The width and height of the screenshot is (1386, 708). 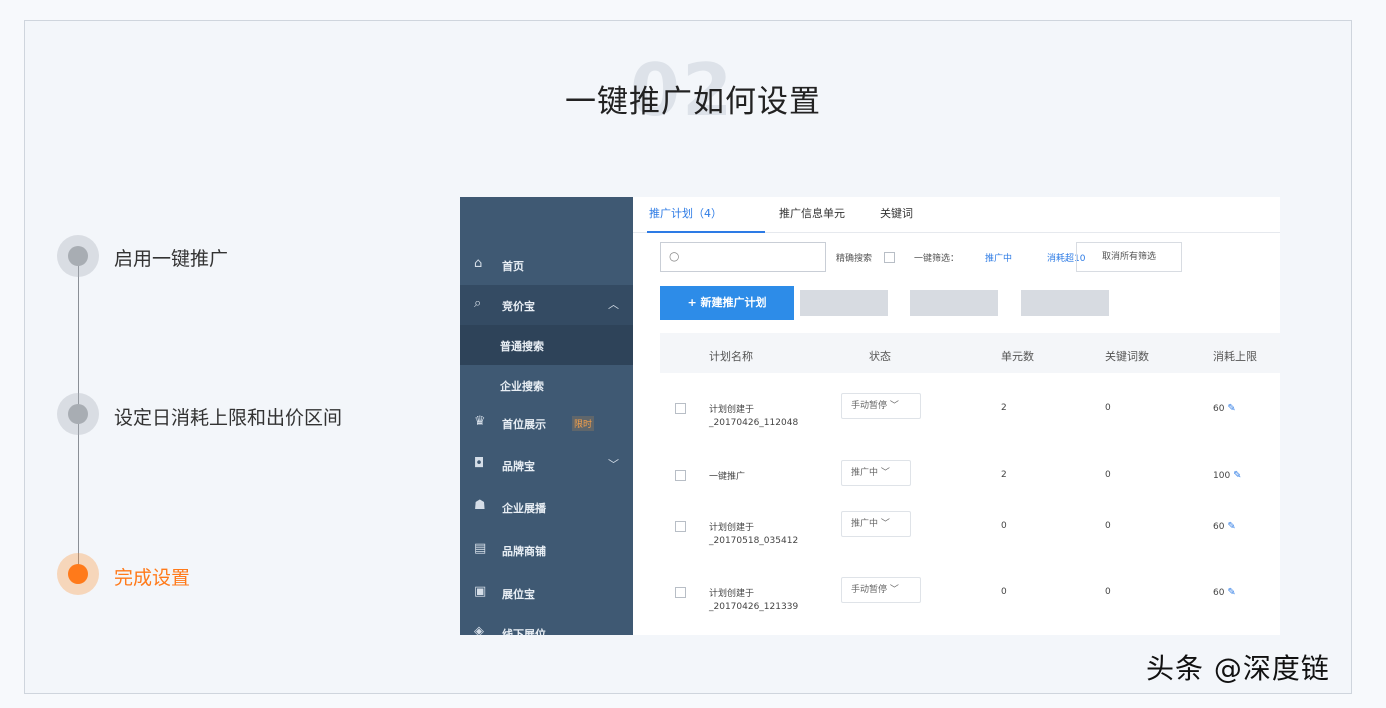 I want to click on sidebar-item-booth: ▣ 展位宝, so click(x=546, y=593).